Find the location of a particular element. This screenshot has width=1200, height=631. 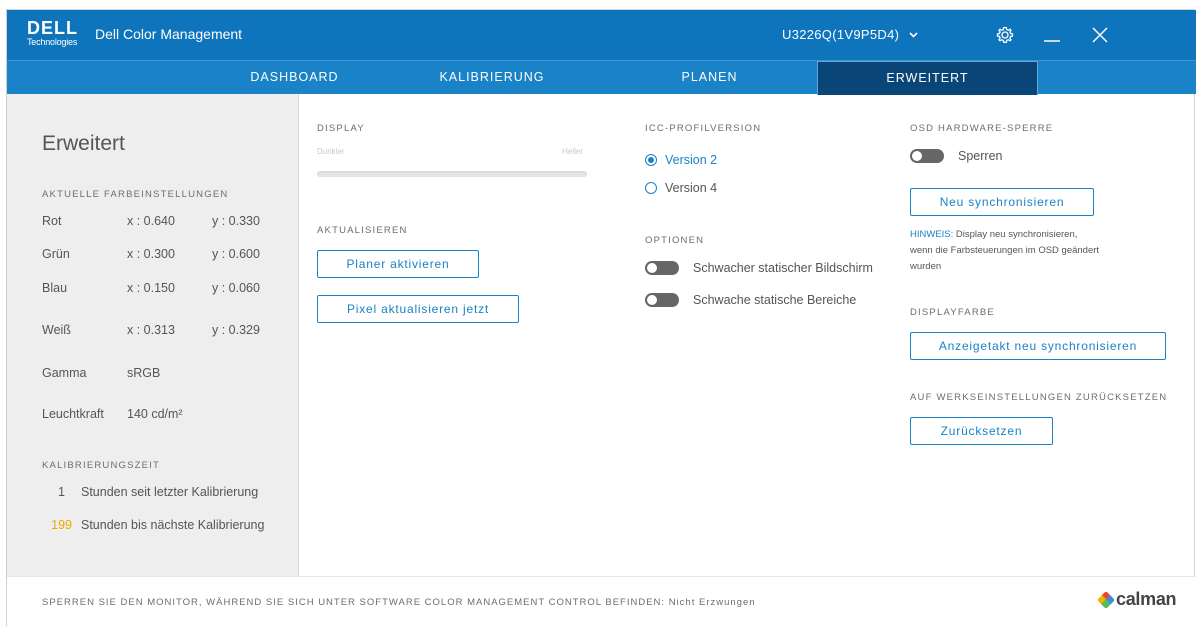

radio-unselected-icon is located at coordinates (651, 188).